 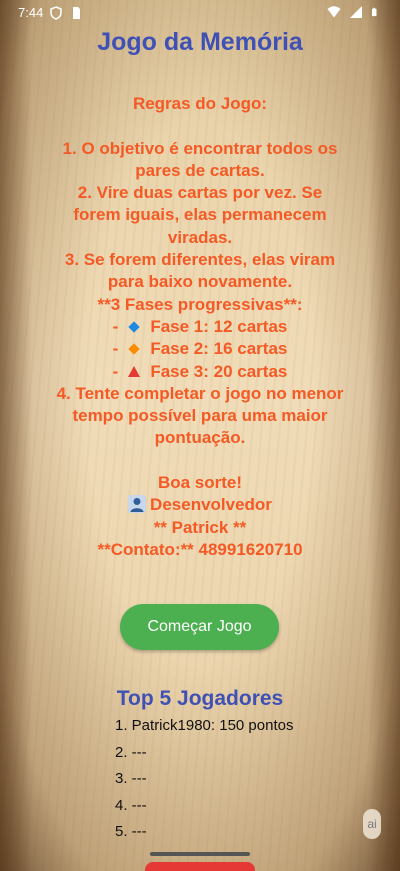 I want to click on battery-icon, so click(x=374, y=12).